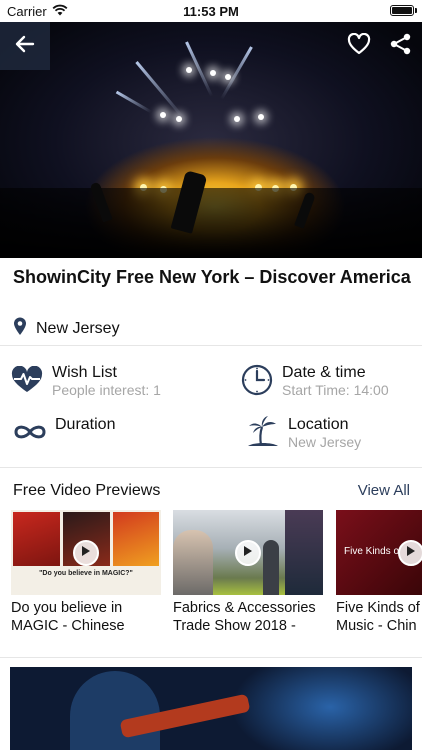 Image resolution: width=422 pixels, height=750 pixels. Describe the element at coordinates (106, 390) in the screenshot. I see `wishlist-count: People interest: 1` at that location.